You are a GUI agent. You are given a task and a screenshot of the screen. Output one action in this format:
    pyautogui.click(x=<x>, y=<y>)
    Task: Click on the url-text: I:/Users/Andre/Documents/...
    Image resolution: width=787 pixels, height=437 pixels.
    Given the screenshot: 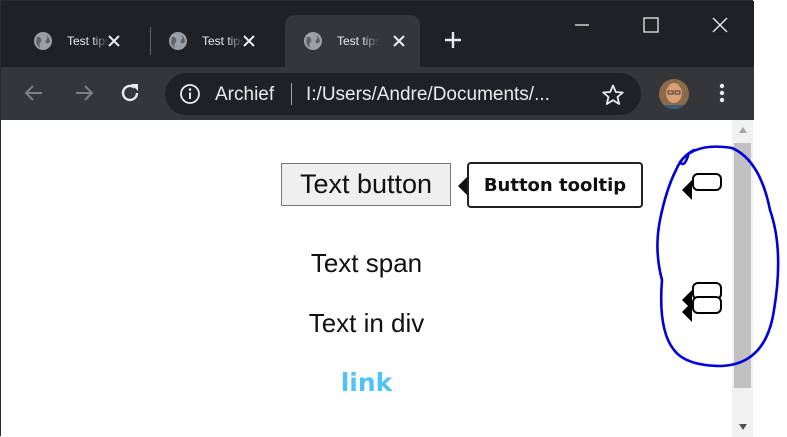 What is the action you would take?
    pyautogui.click(x=446, y=95)
    